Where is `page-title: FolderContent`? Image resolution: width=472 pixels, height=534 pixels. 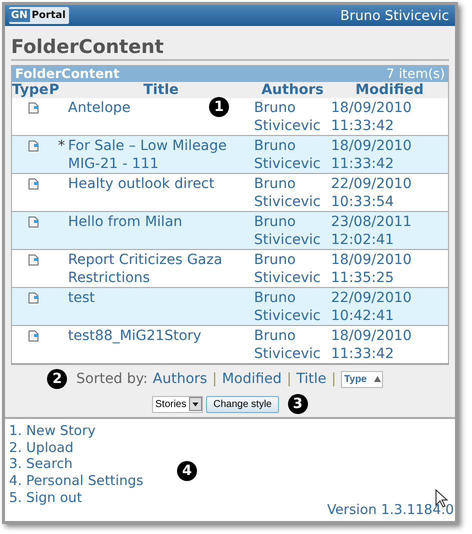
page-title: FolderContent is located at coordinates (230, 48).